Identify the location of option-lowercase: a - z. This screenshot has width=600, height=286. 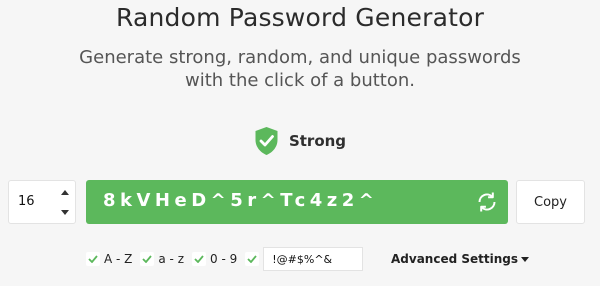
(162, 259).